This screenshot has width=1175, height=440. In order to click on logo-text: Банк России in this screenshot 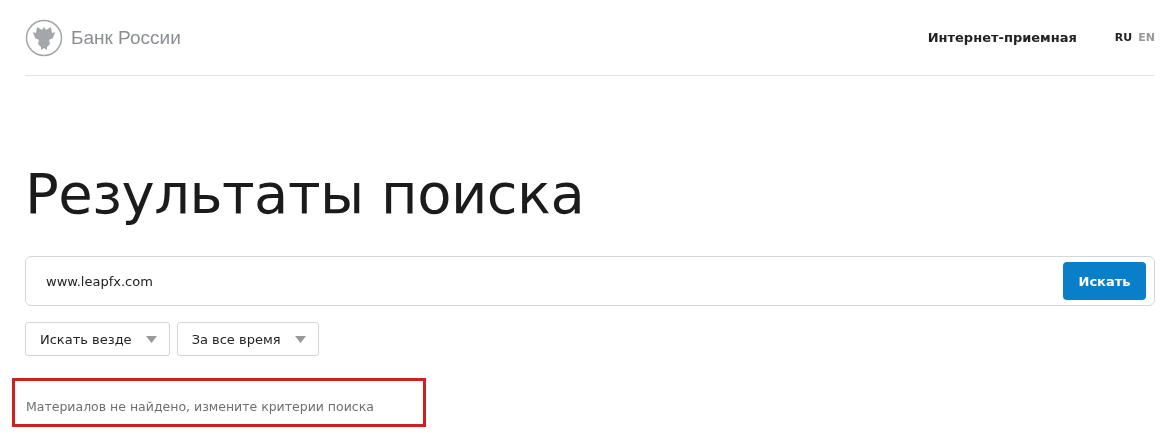, I will do `click(126, 37)`.